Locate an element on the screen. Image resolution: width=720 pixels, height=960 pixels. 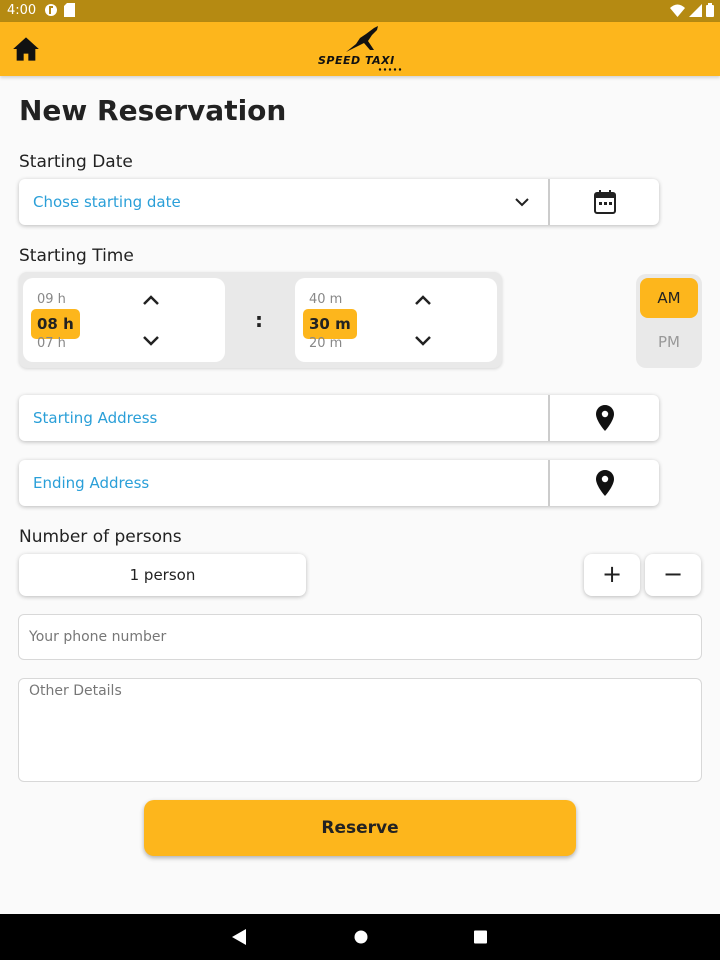
hour-next: 07 h is located at coordinates (51, 343).